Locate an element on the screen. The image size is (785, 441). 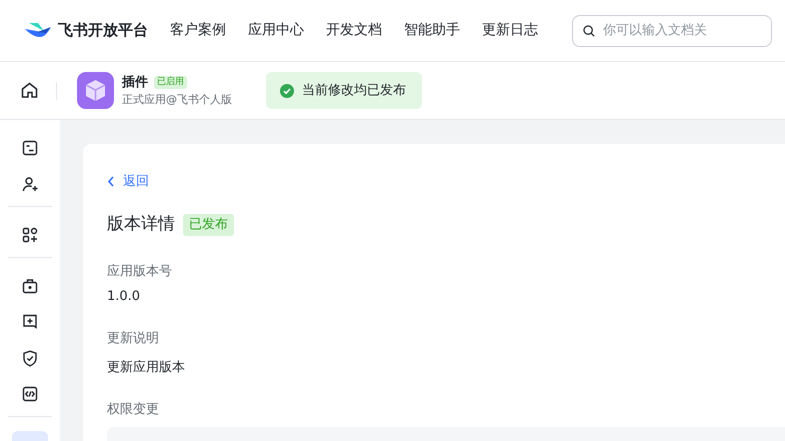
nav-link: 更新日志 is located at coordinates (510, 30).